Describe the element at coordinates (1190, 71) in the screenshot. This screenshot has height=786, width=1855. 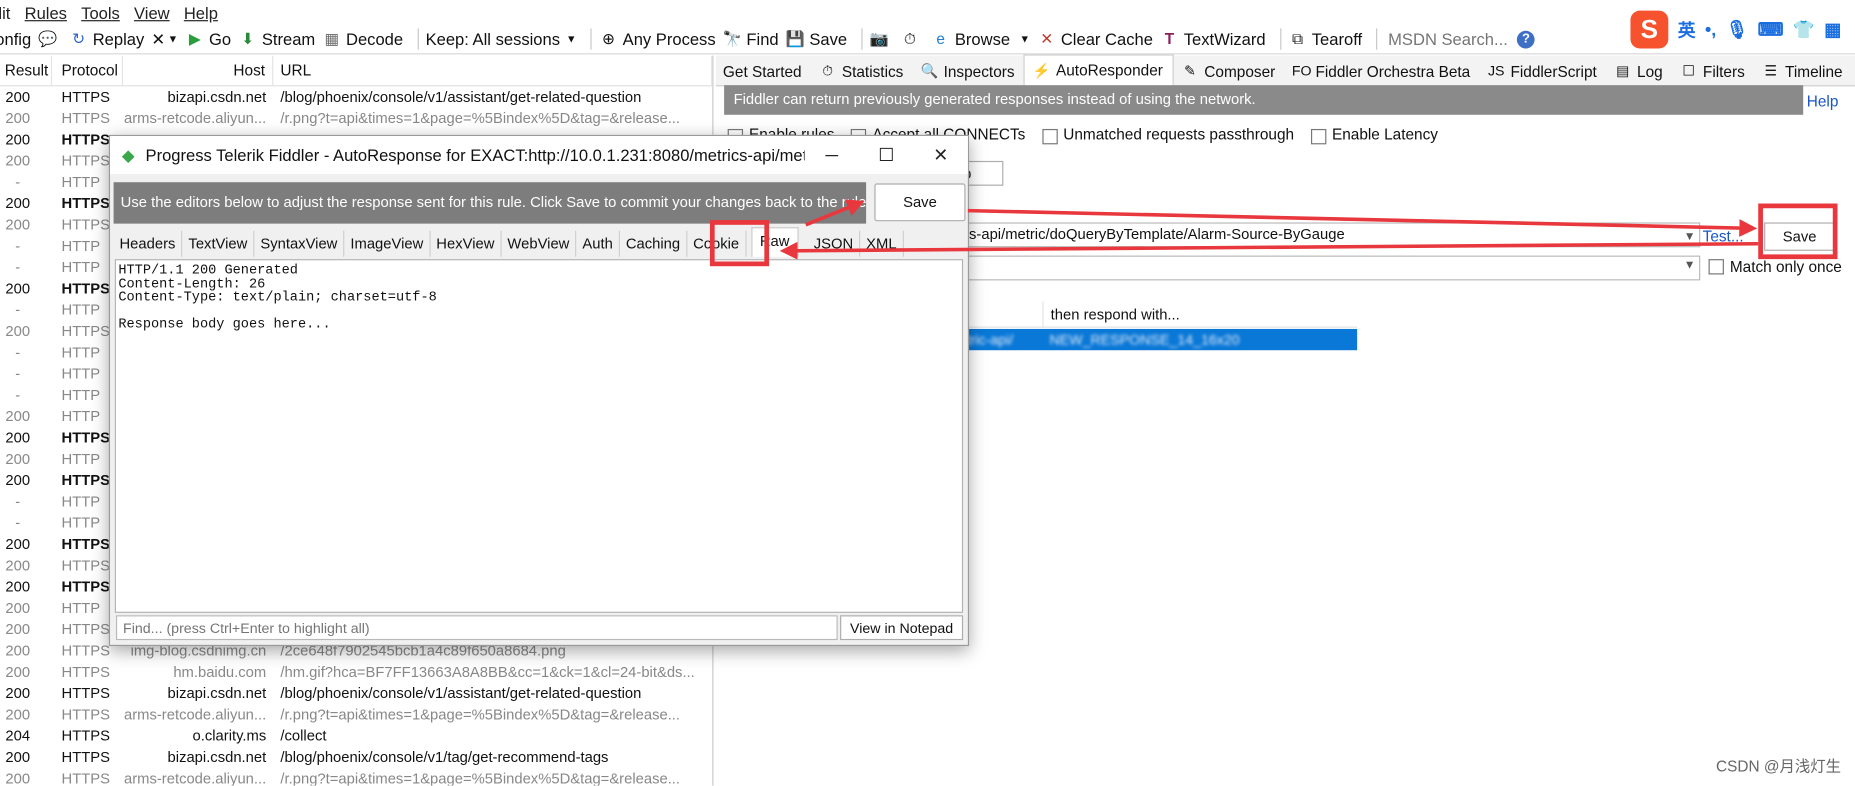
I see `tab-icon: ✎` at that location.